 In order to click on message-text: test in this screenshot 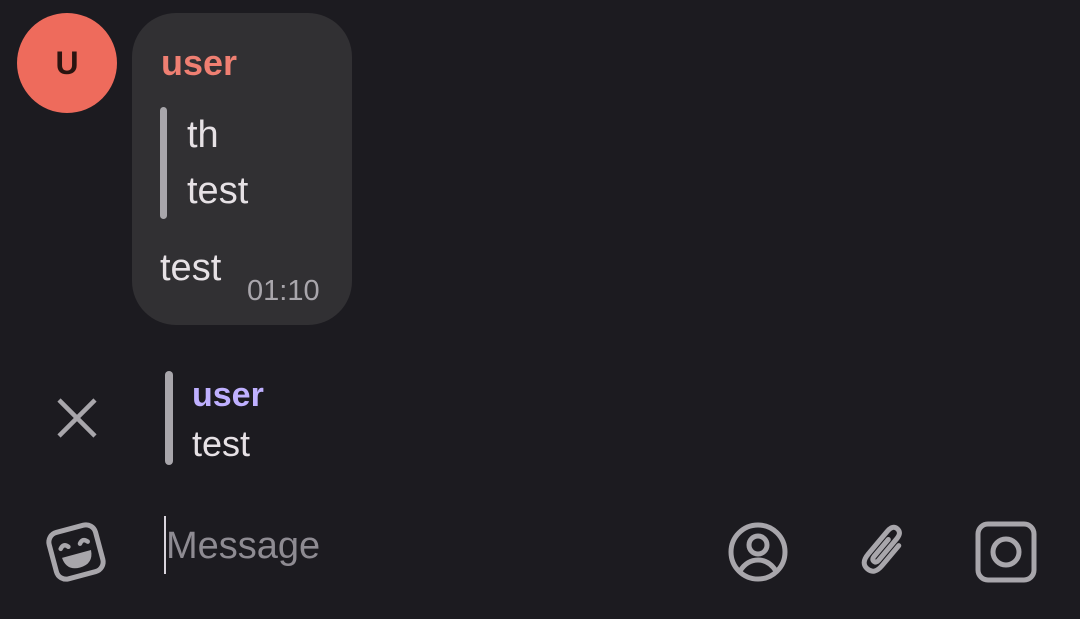, I will do `click(191, 268)`.